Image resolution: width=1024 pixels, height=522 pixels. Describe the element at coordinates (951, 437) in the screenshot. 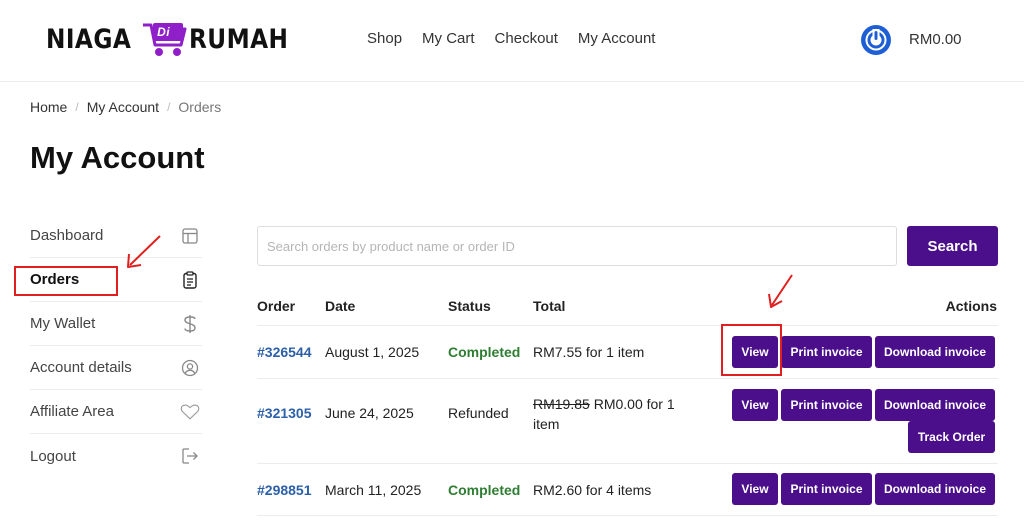

I see `track-order-button: Track Order` at that location.